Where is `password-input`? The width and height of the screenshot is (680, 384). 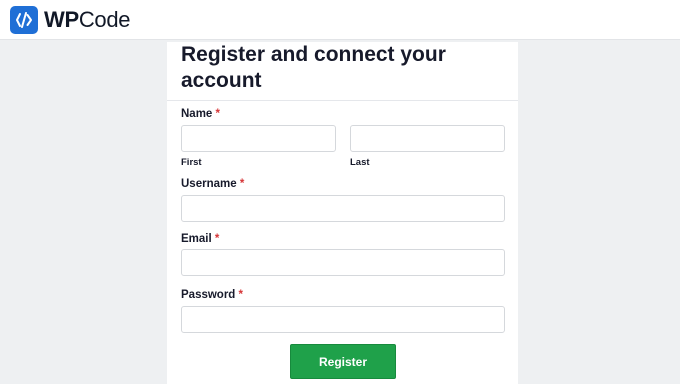
password-input is located at coordinates (343, 319).